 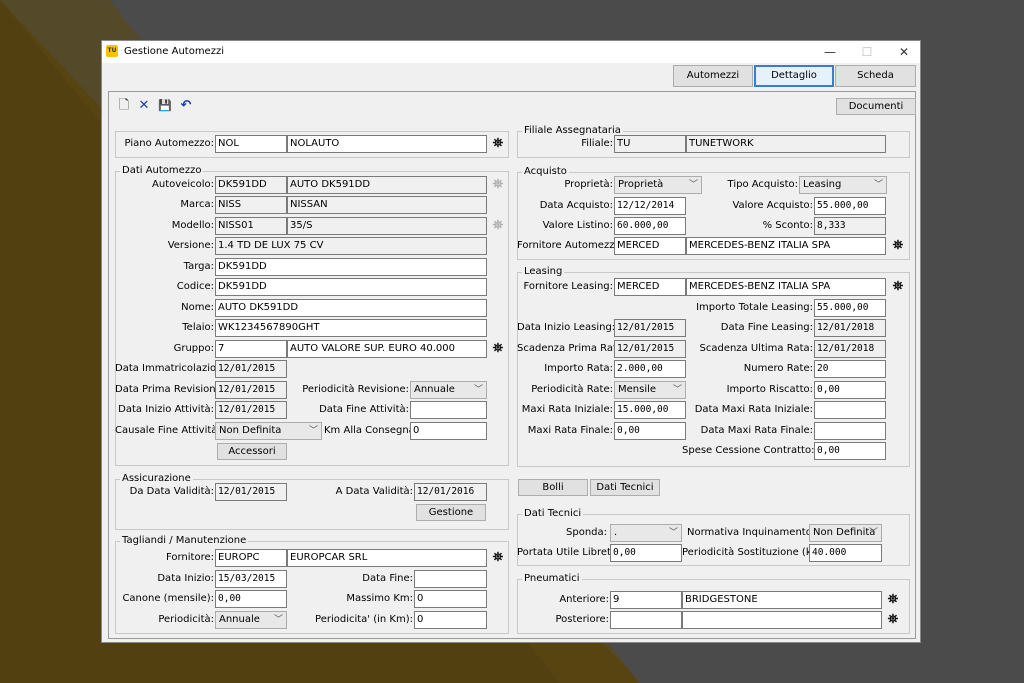 What do you see at coordinates (646, 553) in the screenshot?
I see `portata-field: 0,00` at bounding box center [646, 553].